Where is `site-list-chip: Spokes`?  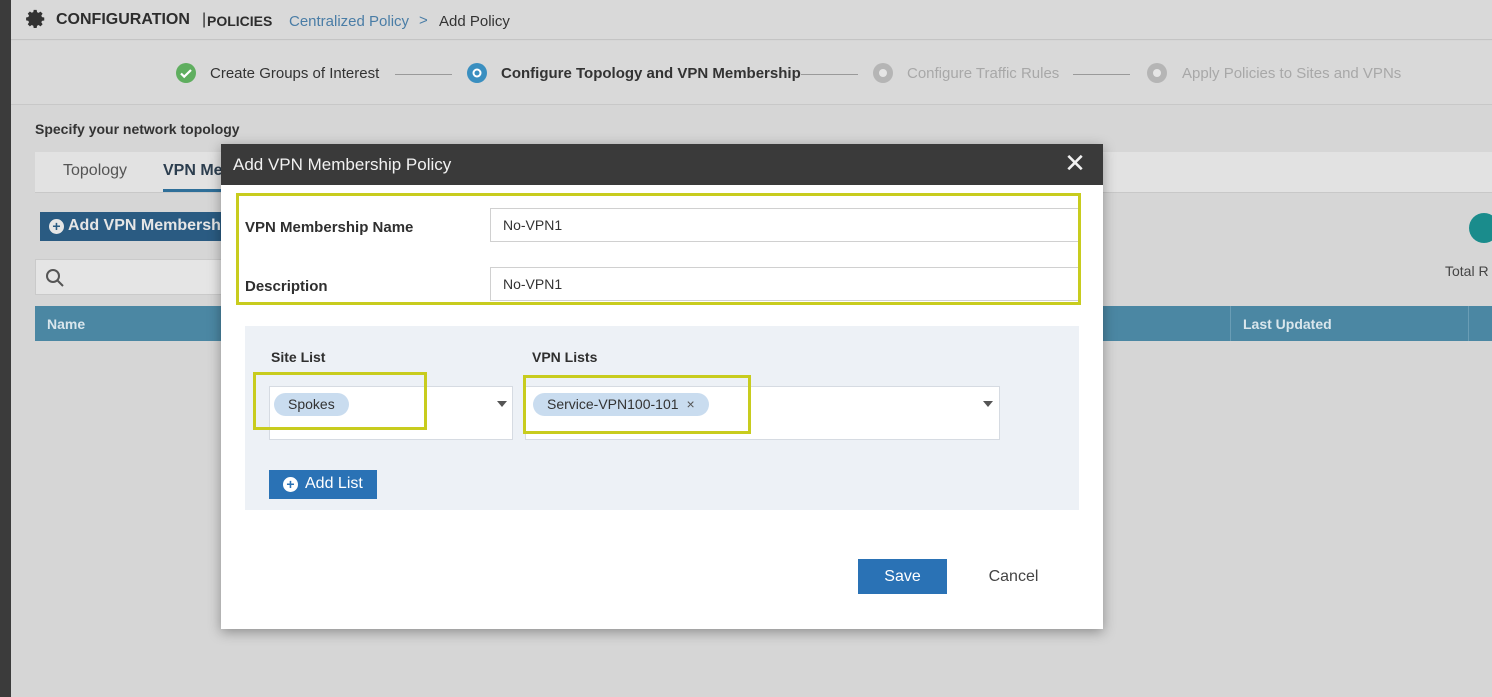 site-list-chip: Spokes is located at coordinates (311, 404).